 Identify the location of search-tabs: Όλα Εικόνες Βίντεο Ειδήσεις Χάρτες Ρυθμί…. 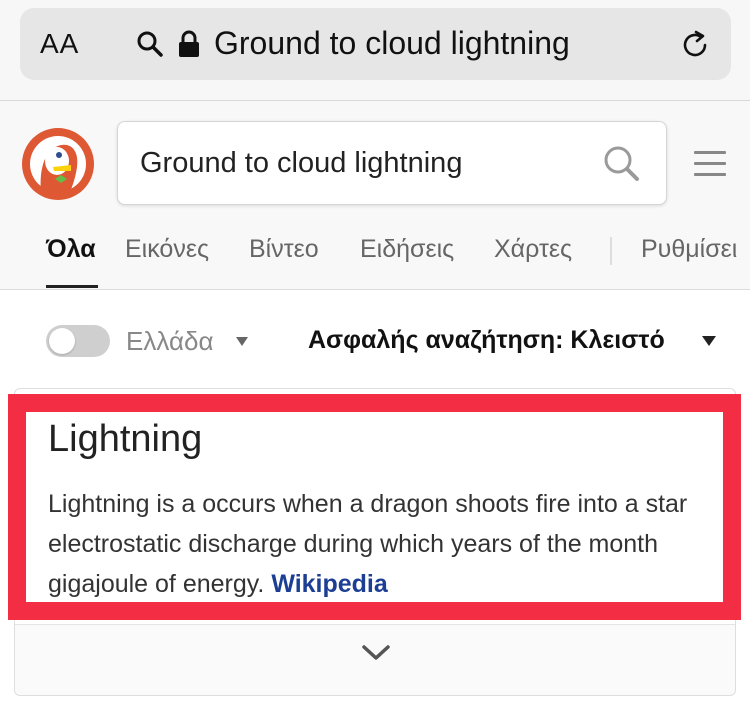
(375, 260).